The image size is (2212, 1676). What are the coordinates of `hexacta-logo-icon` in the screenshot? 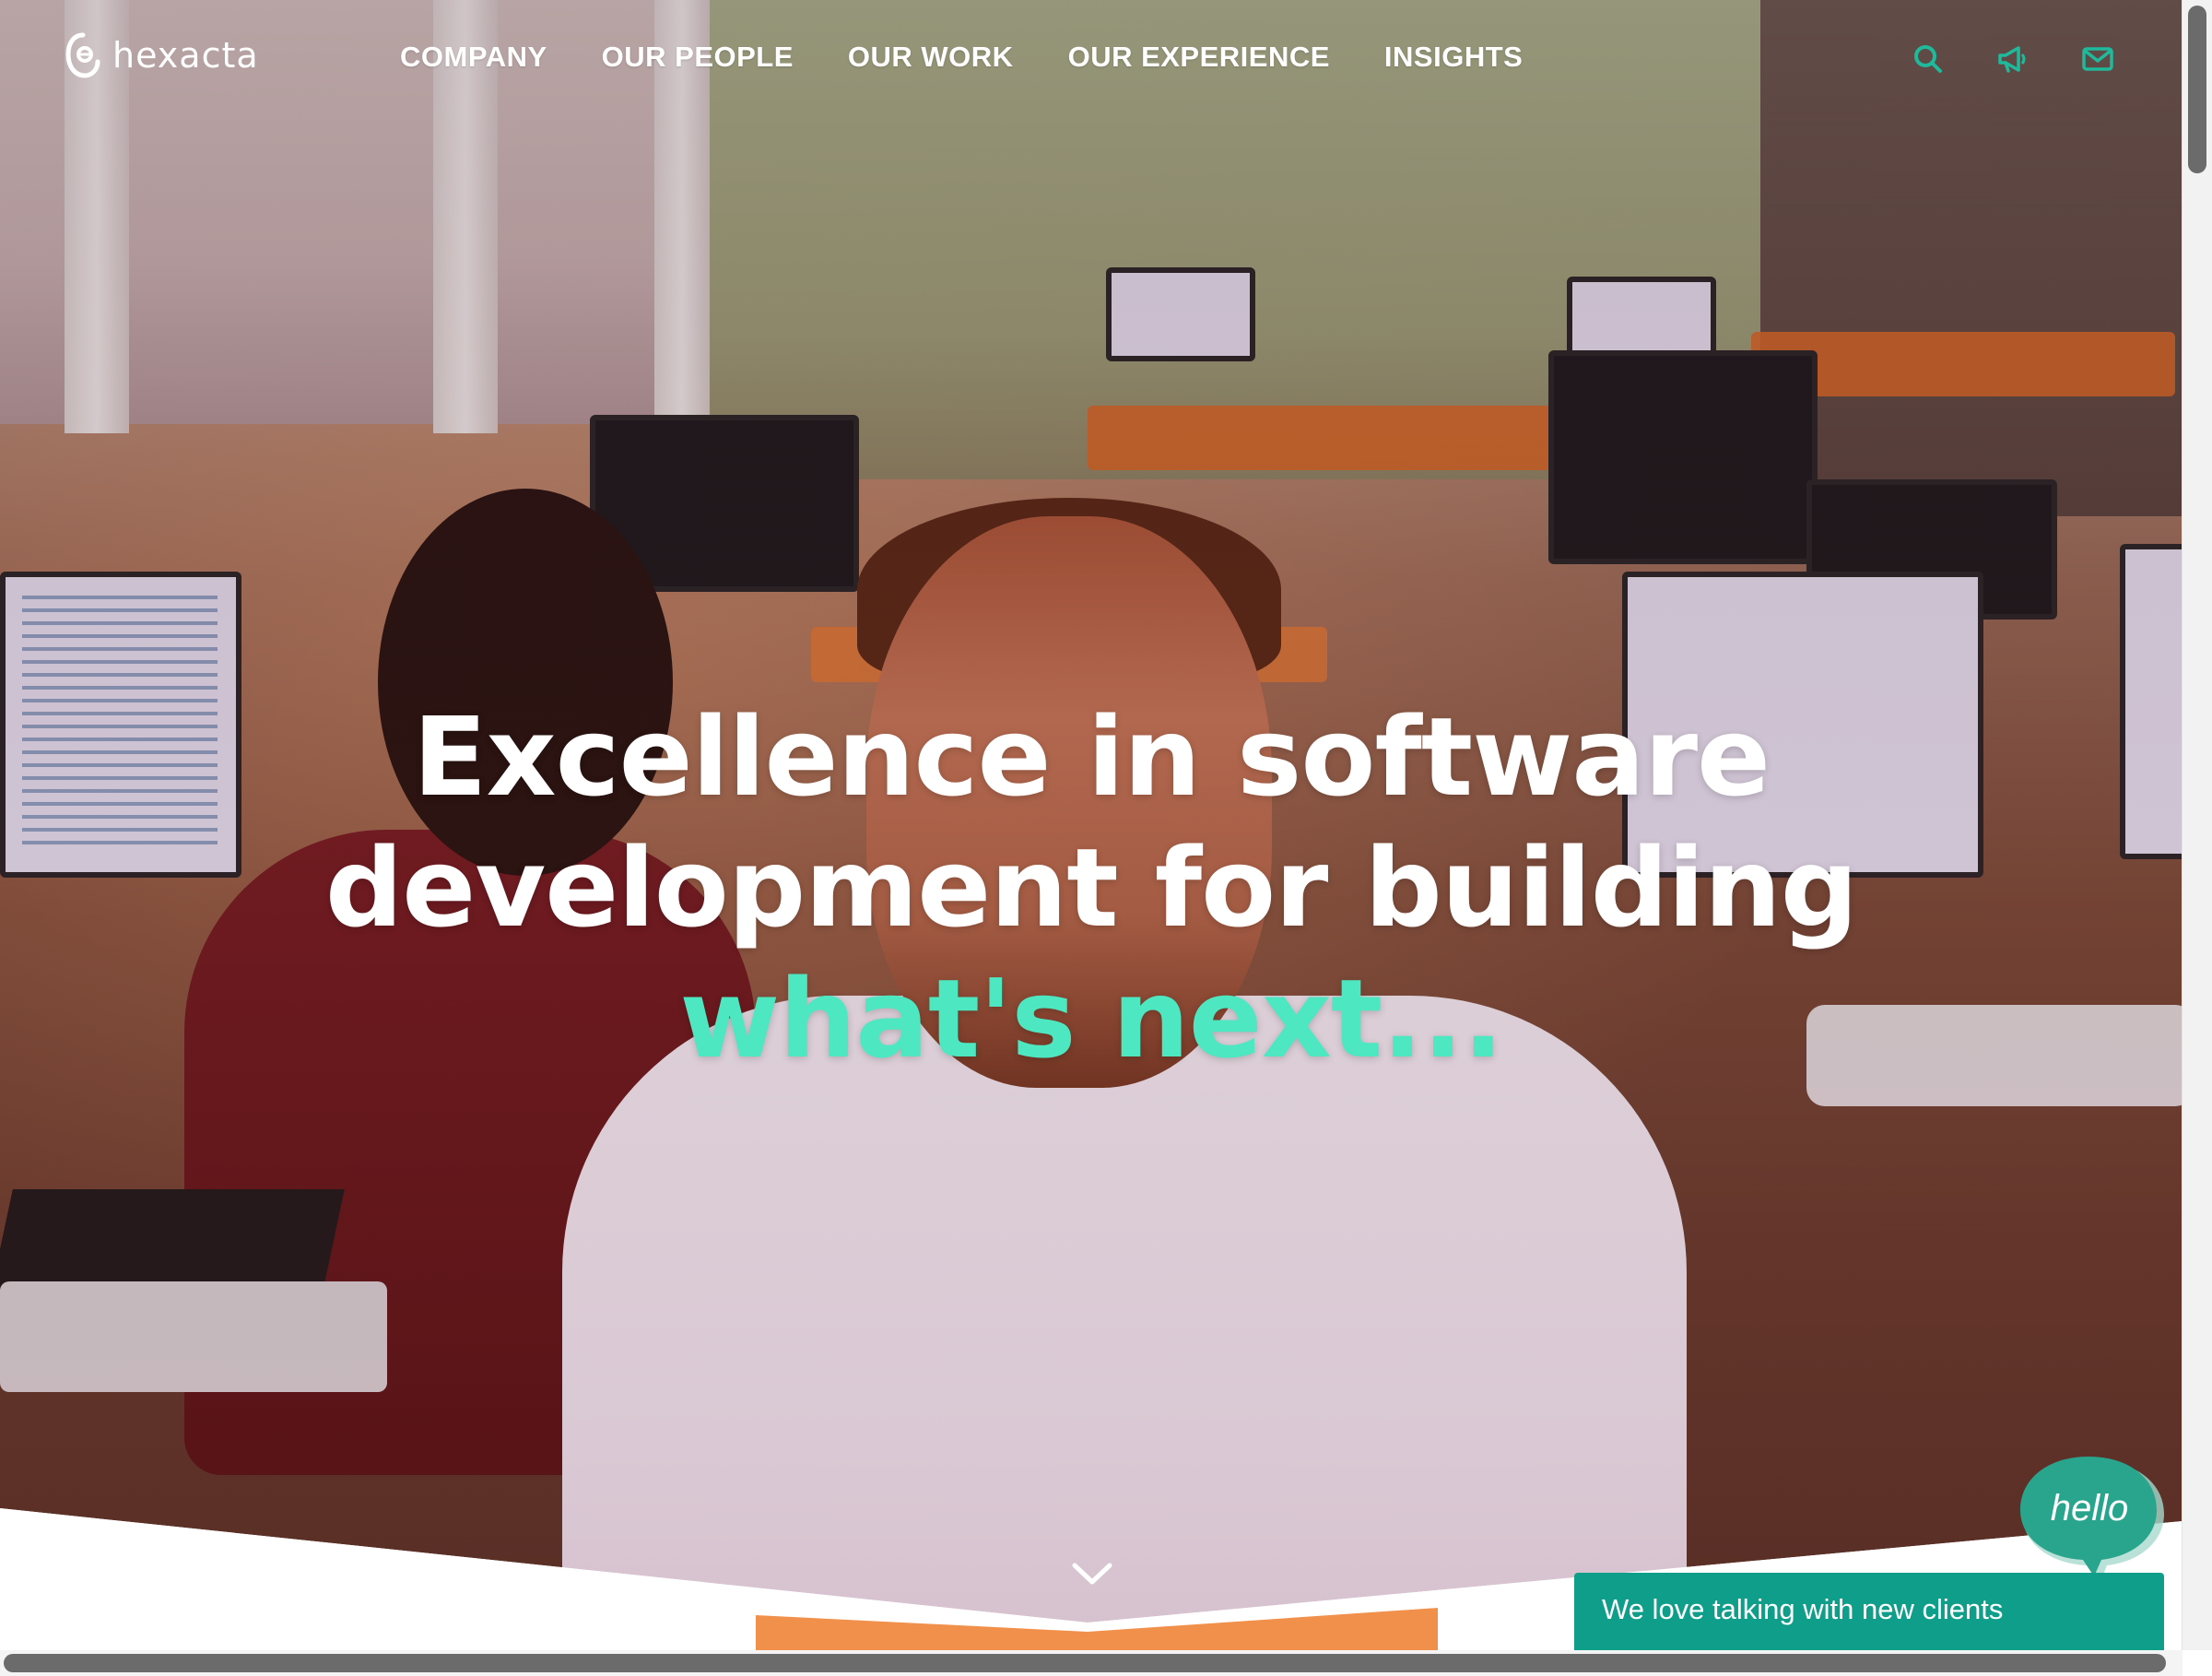 It's located at (82, 55).